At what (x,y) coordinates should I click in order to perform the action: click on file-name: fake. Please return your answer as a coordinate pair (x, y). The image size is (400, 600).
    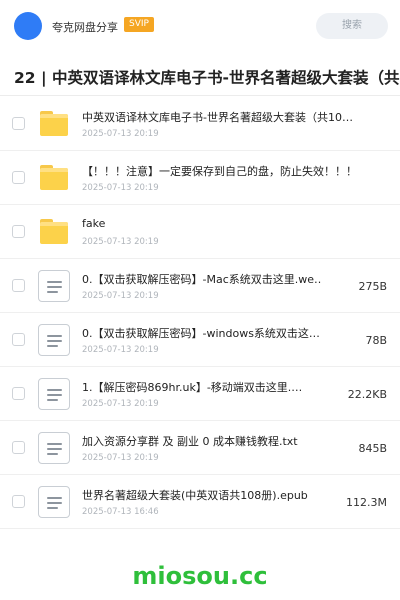
    Looking at the image, I should click on (93, 223).